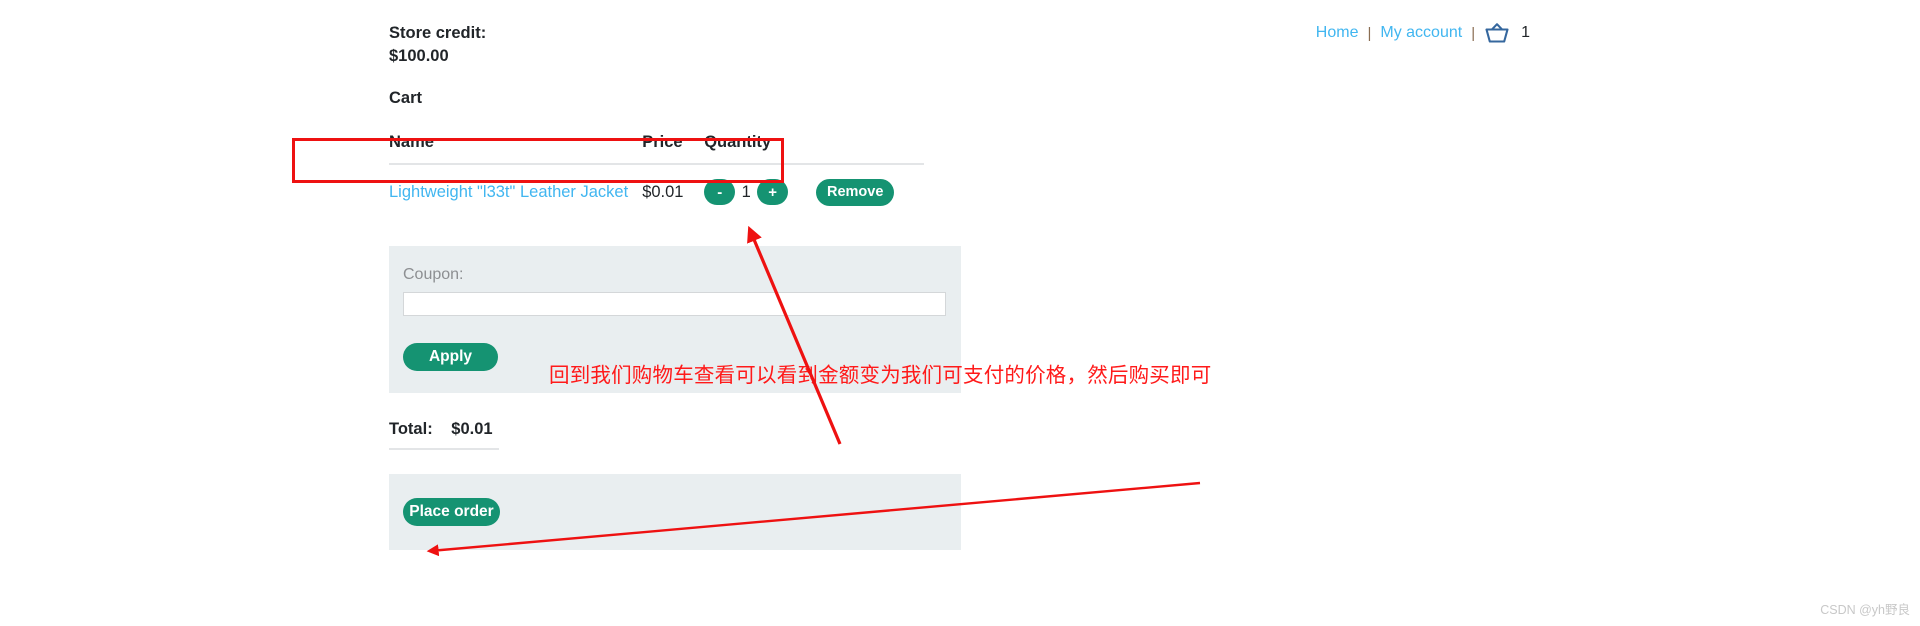 The width and height of the screenshot is (1920, 626). What do you see at coordinates (451, 511) in the screenshot?
I see `place-order-button: Place order` at bounding box center [451, 511].